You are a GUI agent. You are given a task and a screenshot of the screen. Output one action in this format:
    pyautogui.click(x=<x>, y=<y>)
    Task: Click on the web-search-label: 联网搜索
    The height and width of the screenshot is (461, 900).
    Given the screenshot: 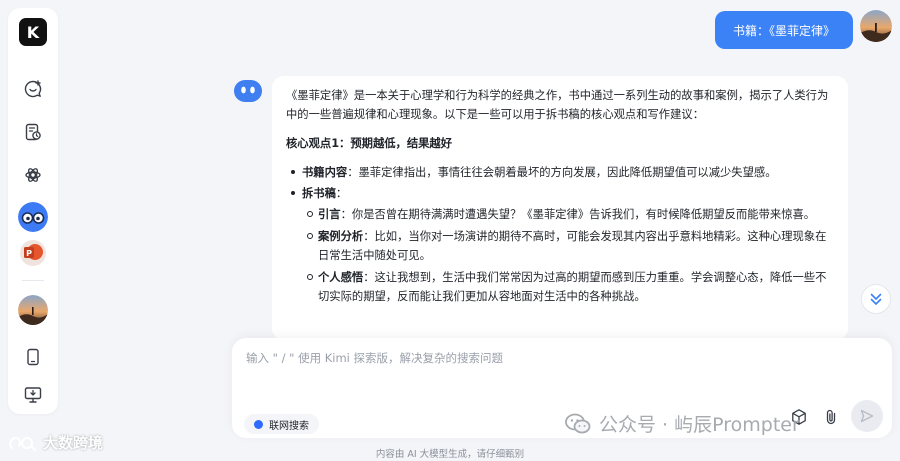 What is the action you would take?
    pyautogui.click(x=289, y=426)
    